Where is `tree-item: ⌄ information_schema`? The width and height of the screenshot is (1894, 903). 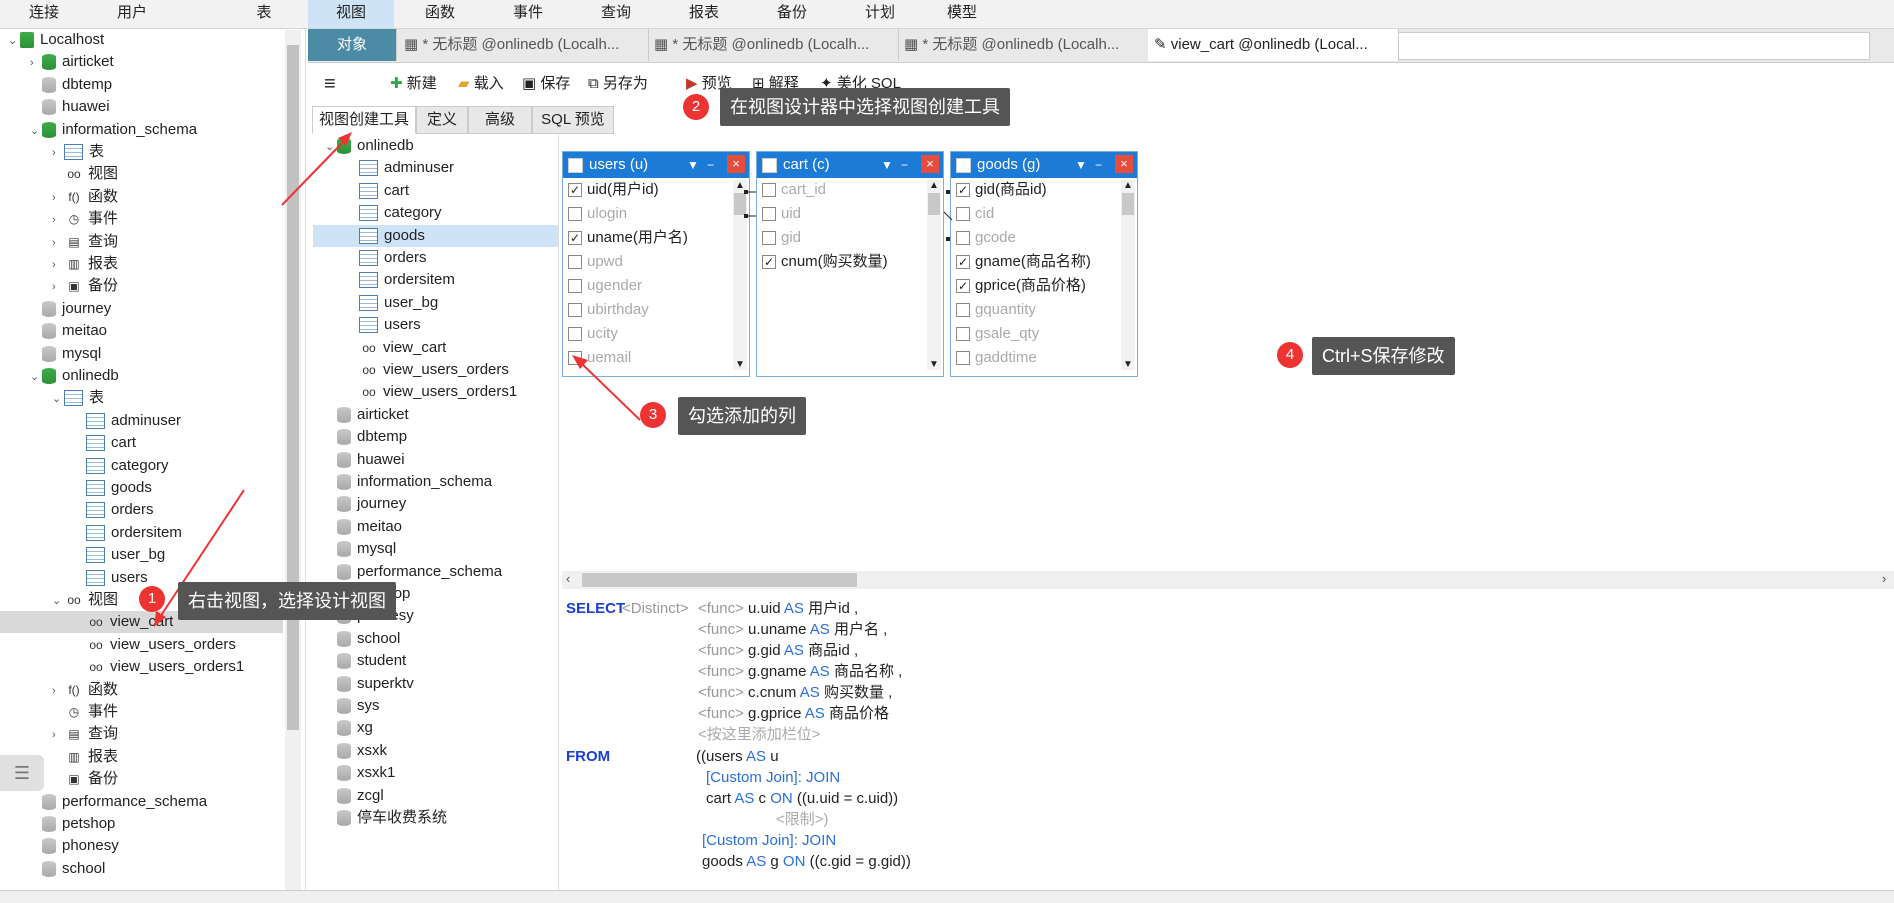 tree-item: ⌄ information_schema is located at coordinates (141, 130).